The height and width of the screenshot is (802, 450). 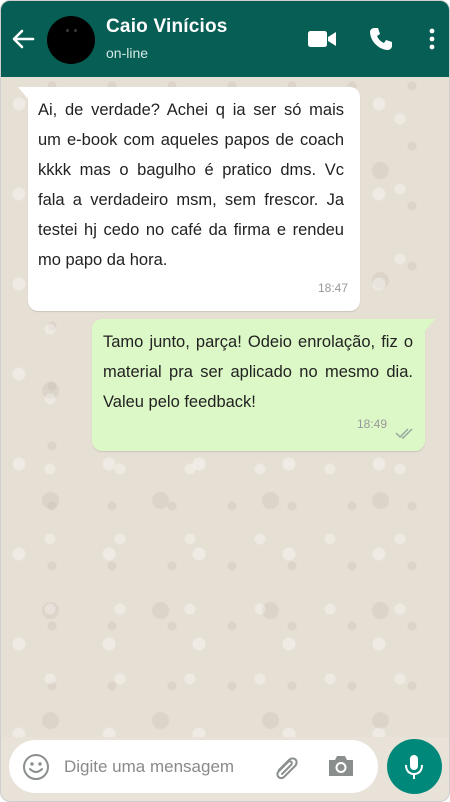 I want to click on contact-name: Caio Vinícios, so click(x=167, y=27).